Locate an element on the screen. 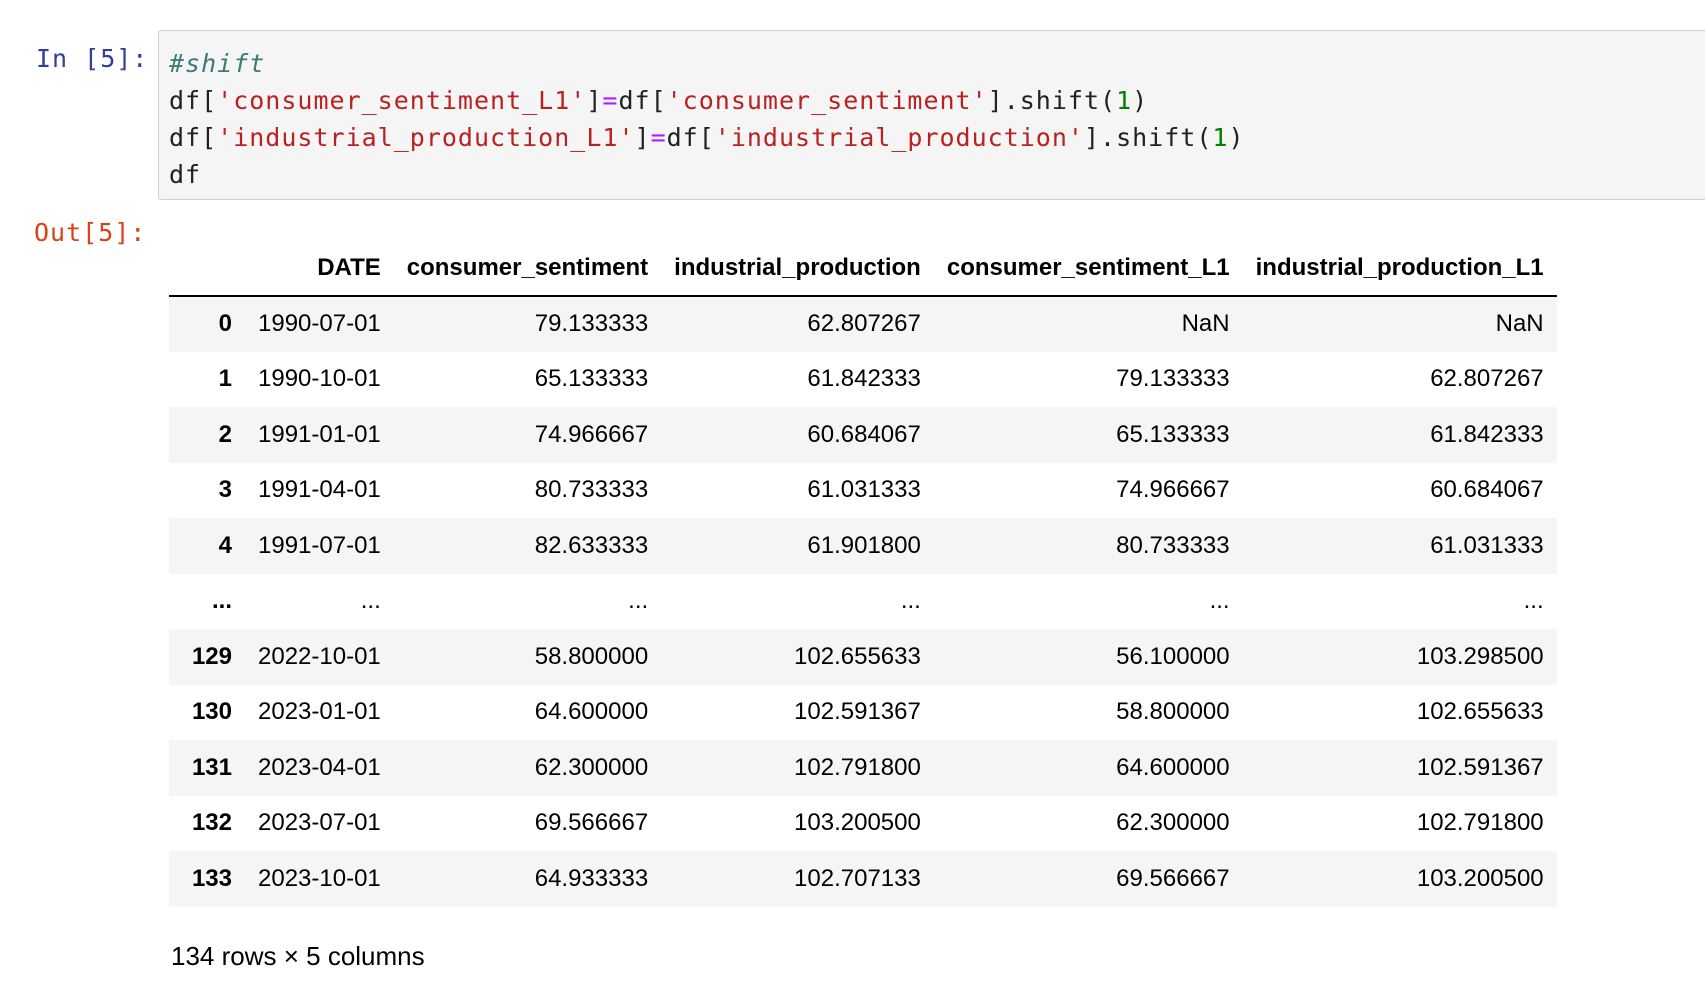 Image resolution: width=1705 pixels, height=1004 pixels. row-index-cell: 133 is located at coordinates (211, 878).